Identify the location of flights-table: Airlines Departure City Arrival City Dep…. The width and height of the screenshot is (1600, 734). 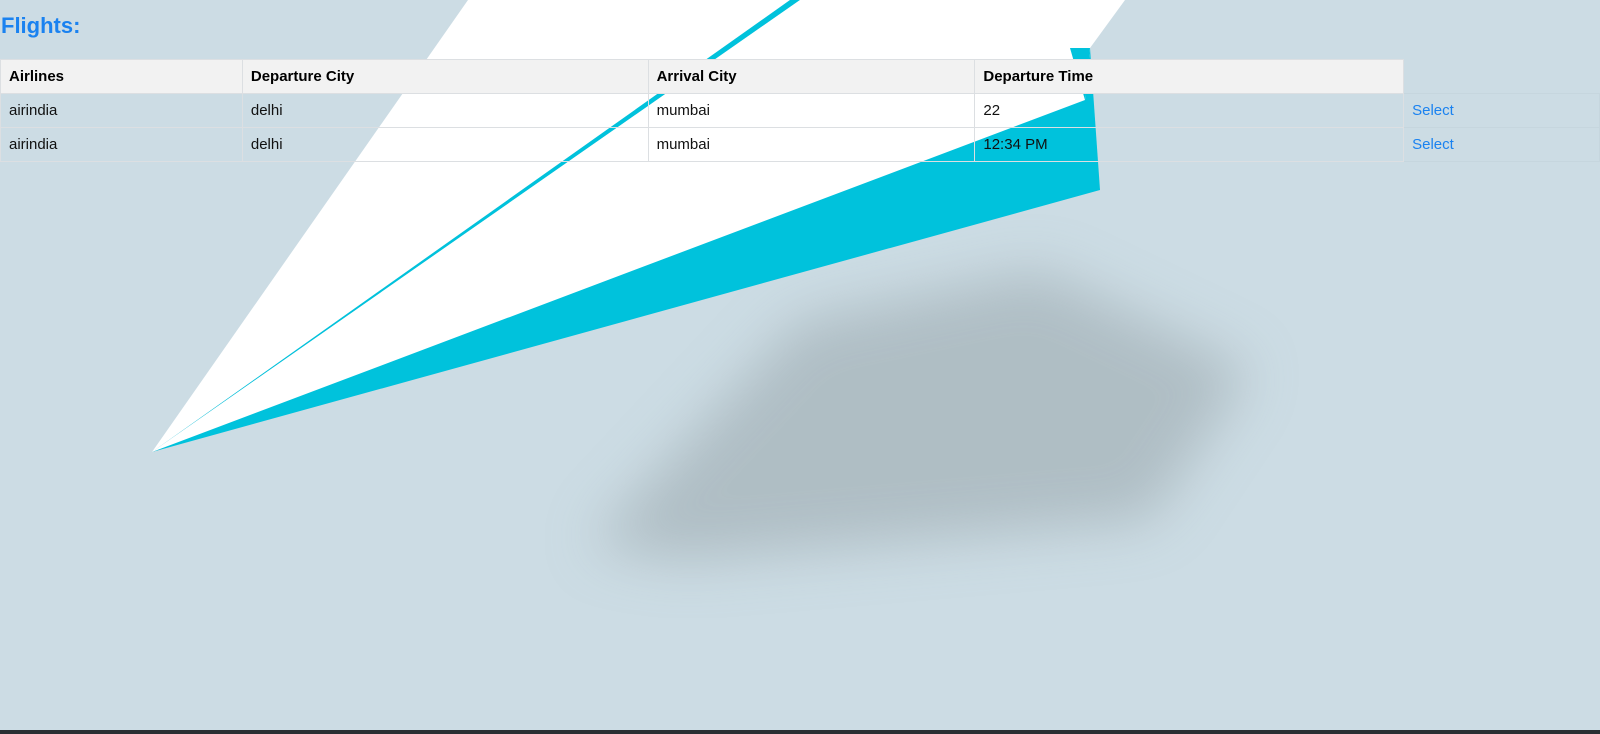
(800, 110).